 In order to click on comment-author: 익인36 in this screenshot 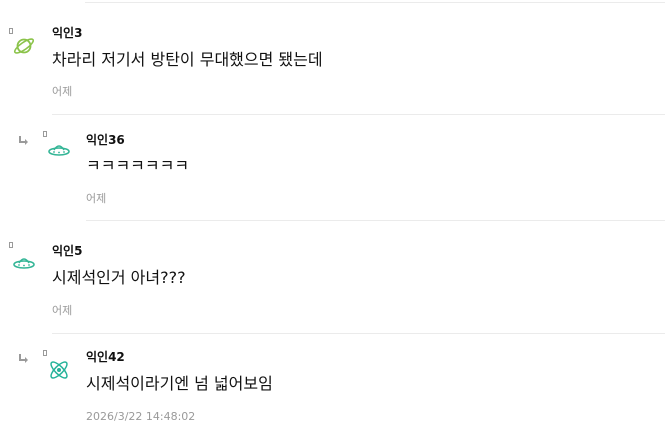, I will do `click(105, 140)`.